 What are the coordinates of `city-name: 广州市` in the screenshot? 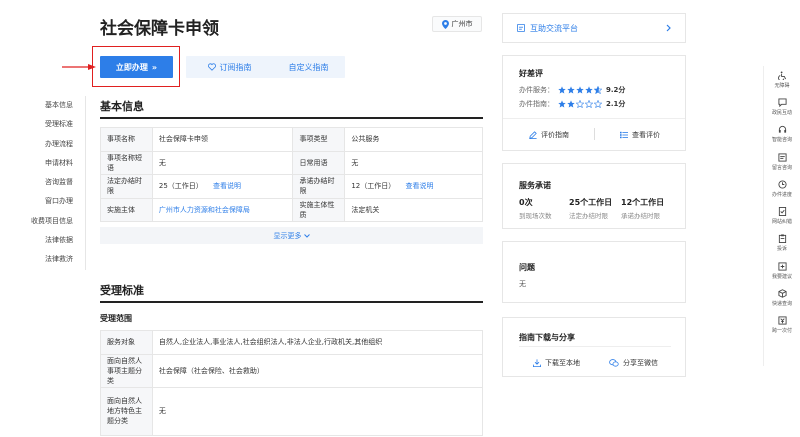 It's located at (462, 24).